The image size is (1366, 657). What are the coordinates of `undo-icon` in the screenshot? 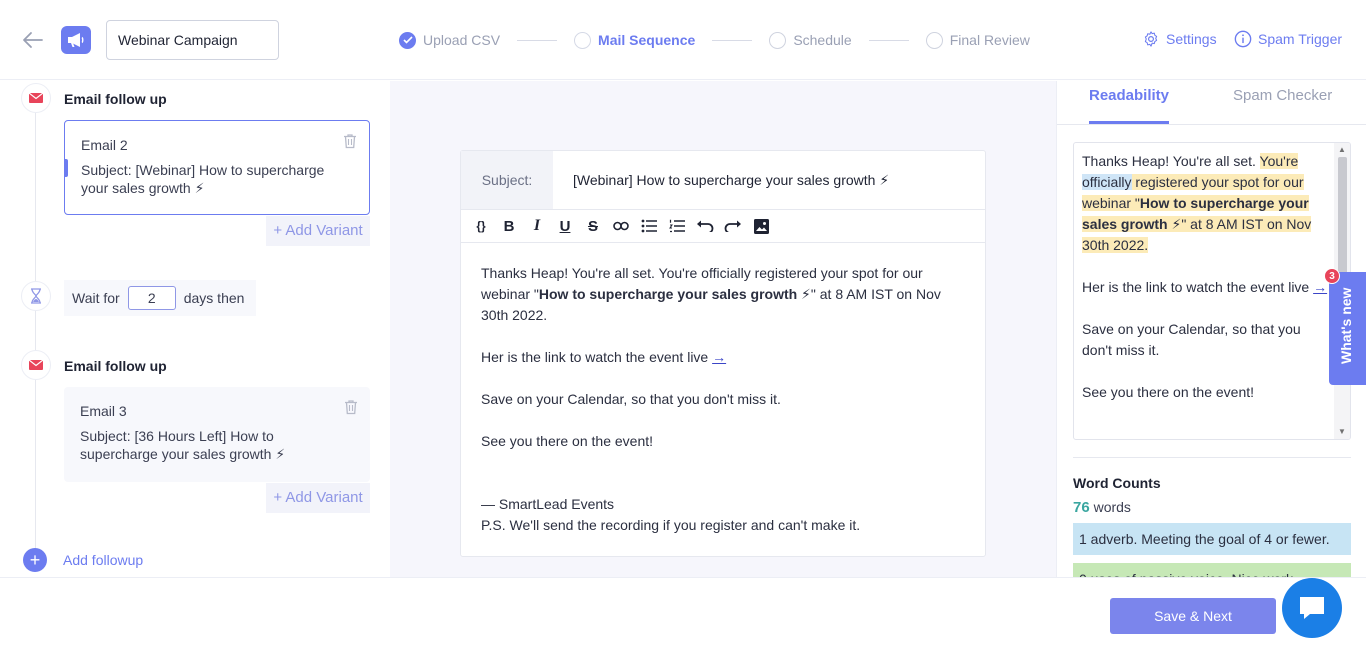 It's located at (705, 226).